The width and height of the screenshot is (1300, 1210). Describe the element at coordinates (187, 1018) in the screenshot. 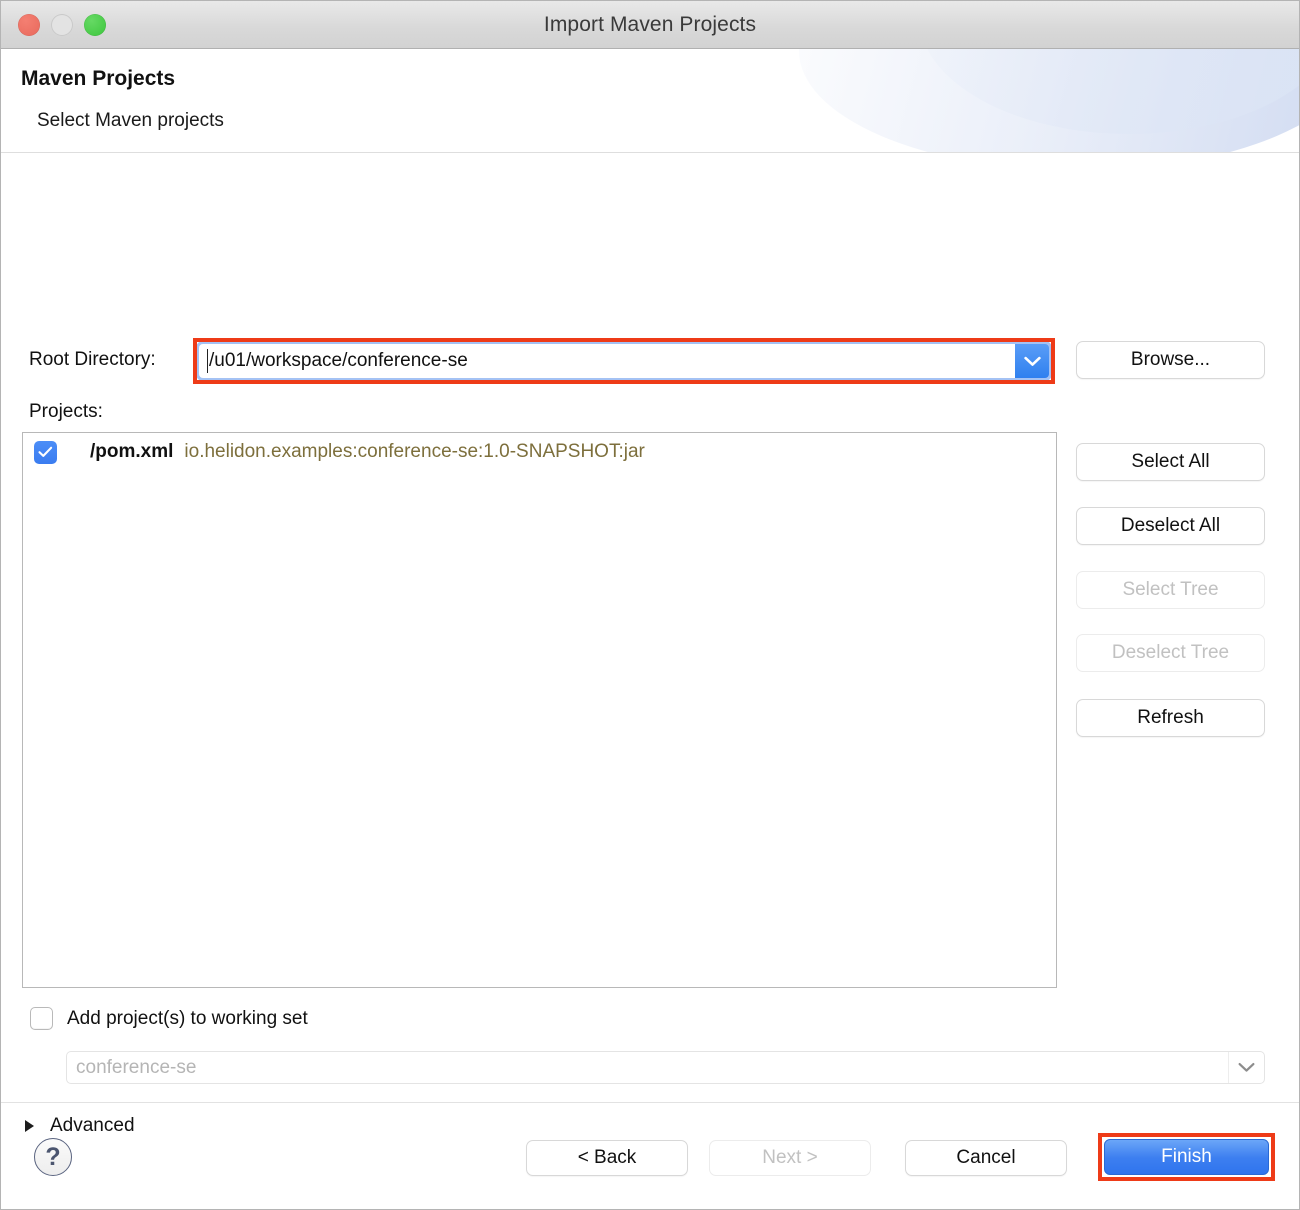

I see `add-to-working-set-label: Add project(s) to working set` at that location.